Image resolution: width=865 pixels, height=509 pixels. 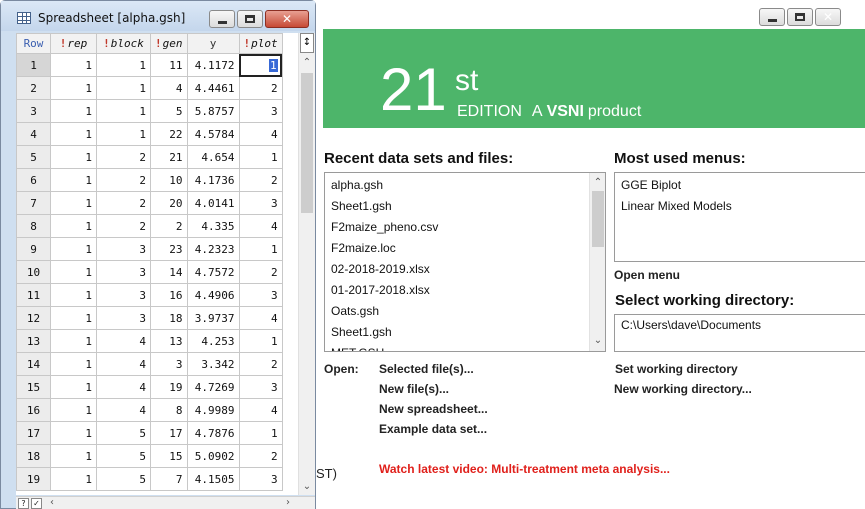 I want to click on frozen-pane-button: ↕, so click(x=307, y=43).